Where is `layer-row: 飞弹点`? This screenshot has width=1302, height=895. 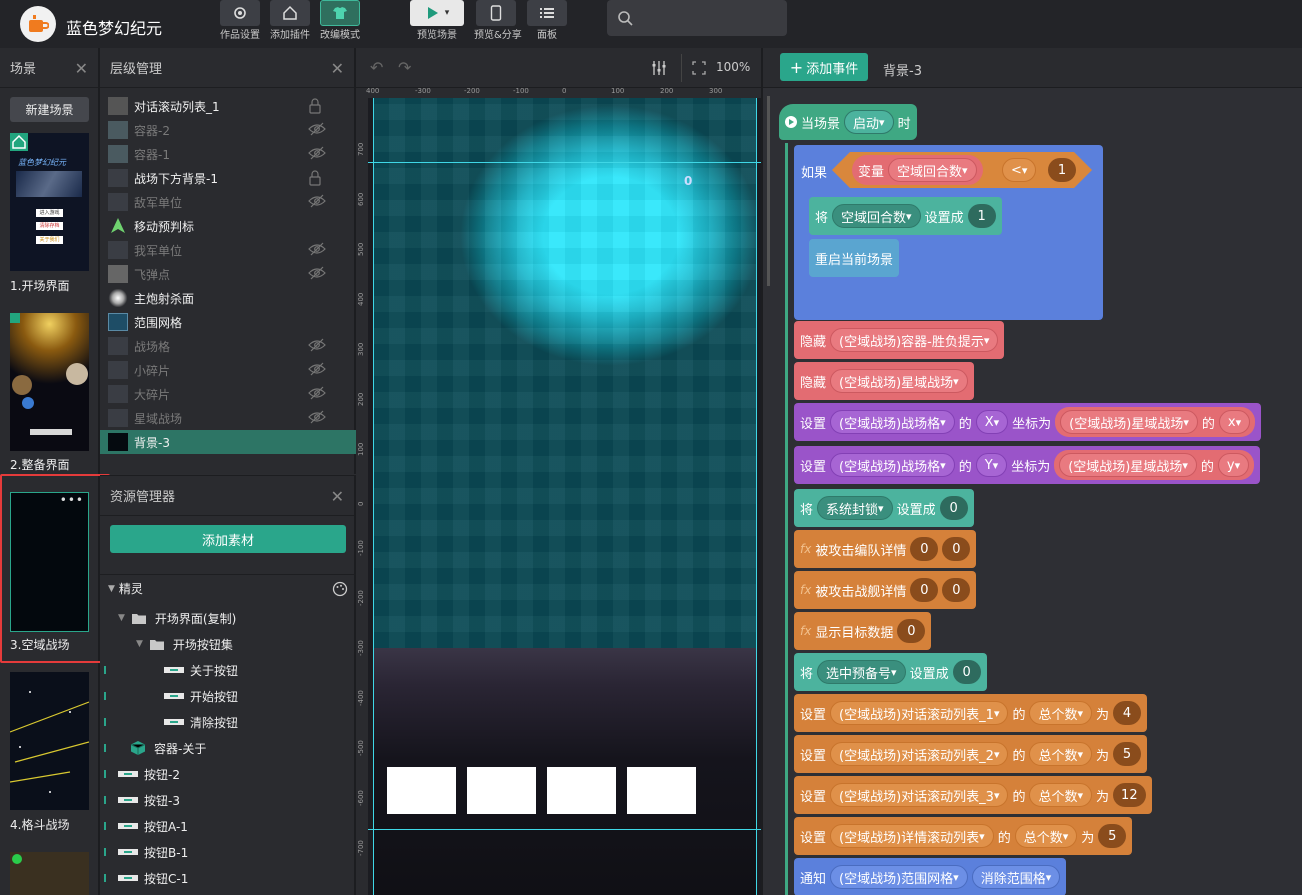
layer-row: 飞弹点 is located at coordinates (228, 274).